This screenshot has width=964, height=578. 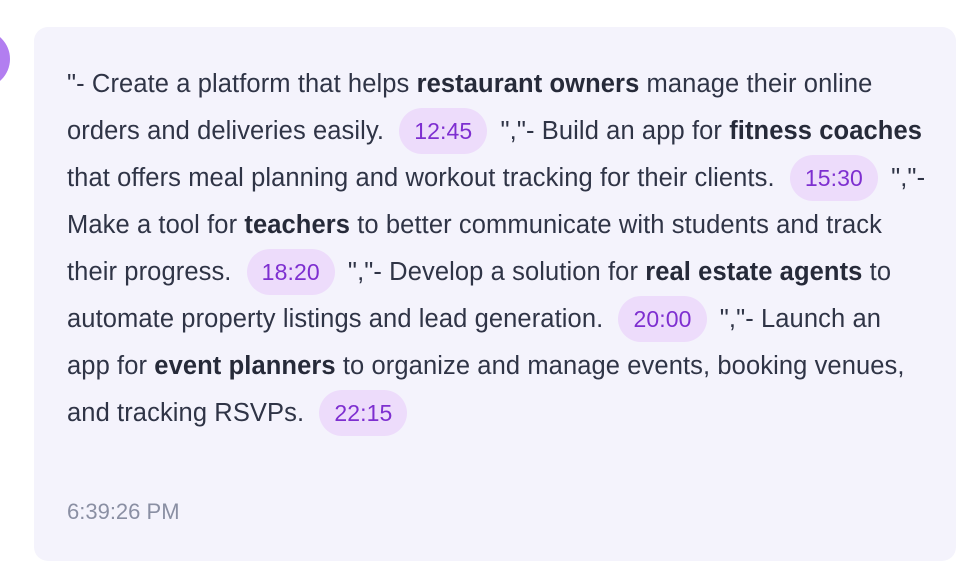 I want to click on highlight-bold: restaurant owners, so click(x=528, y=84).